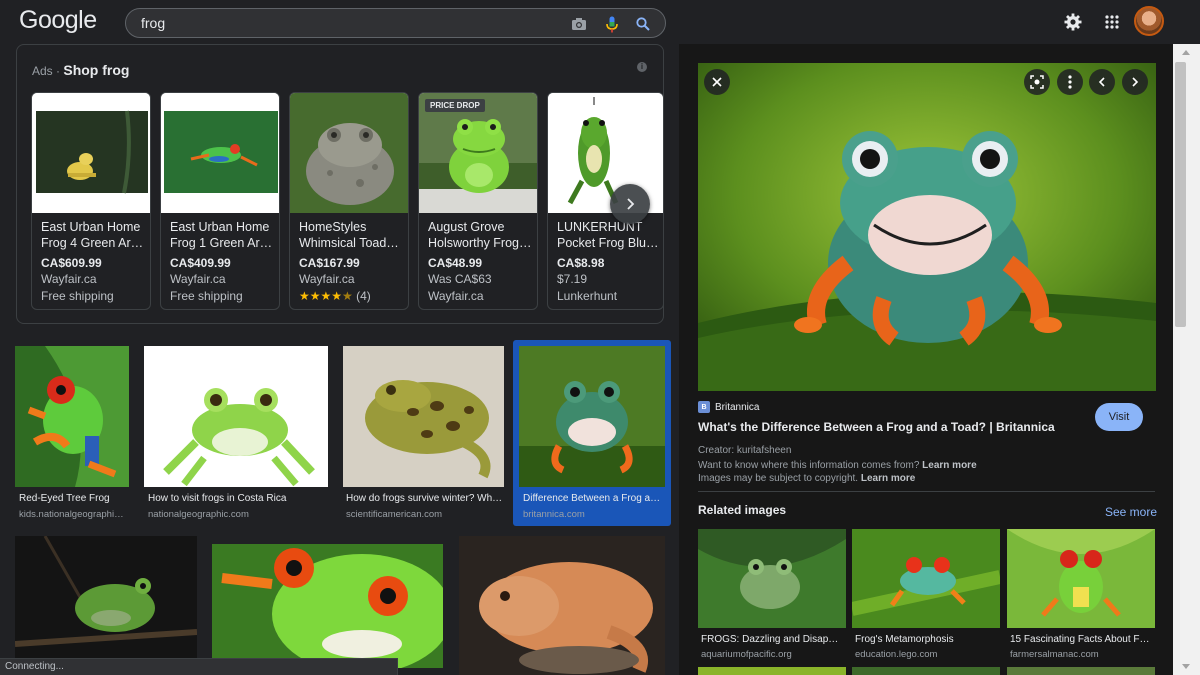  What do you see at coordinates (478, 153) in the screenshot?
I see `product-image: PRICE DROP` at bounding box center [478, 153].